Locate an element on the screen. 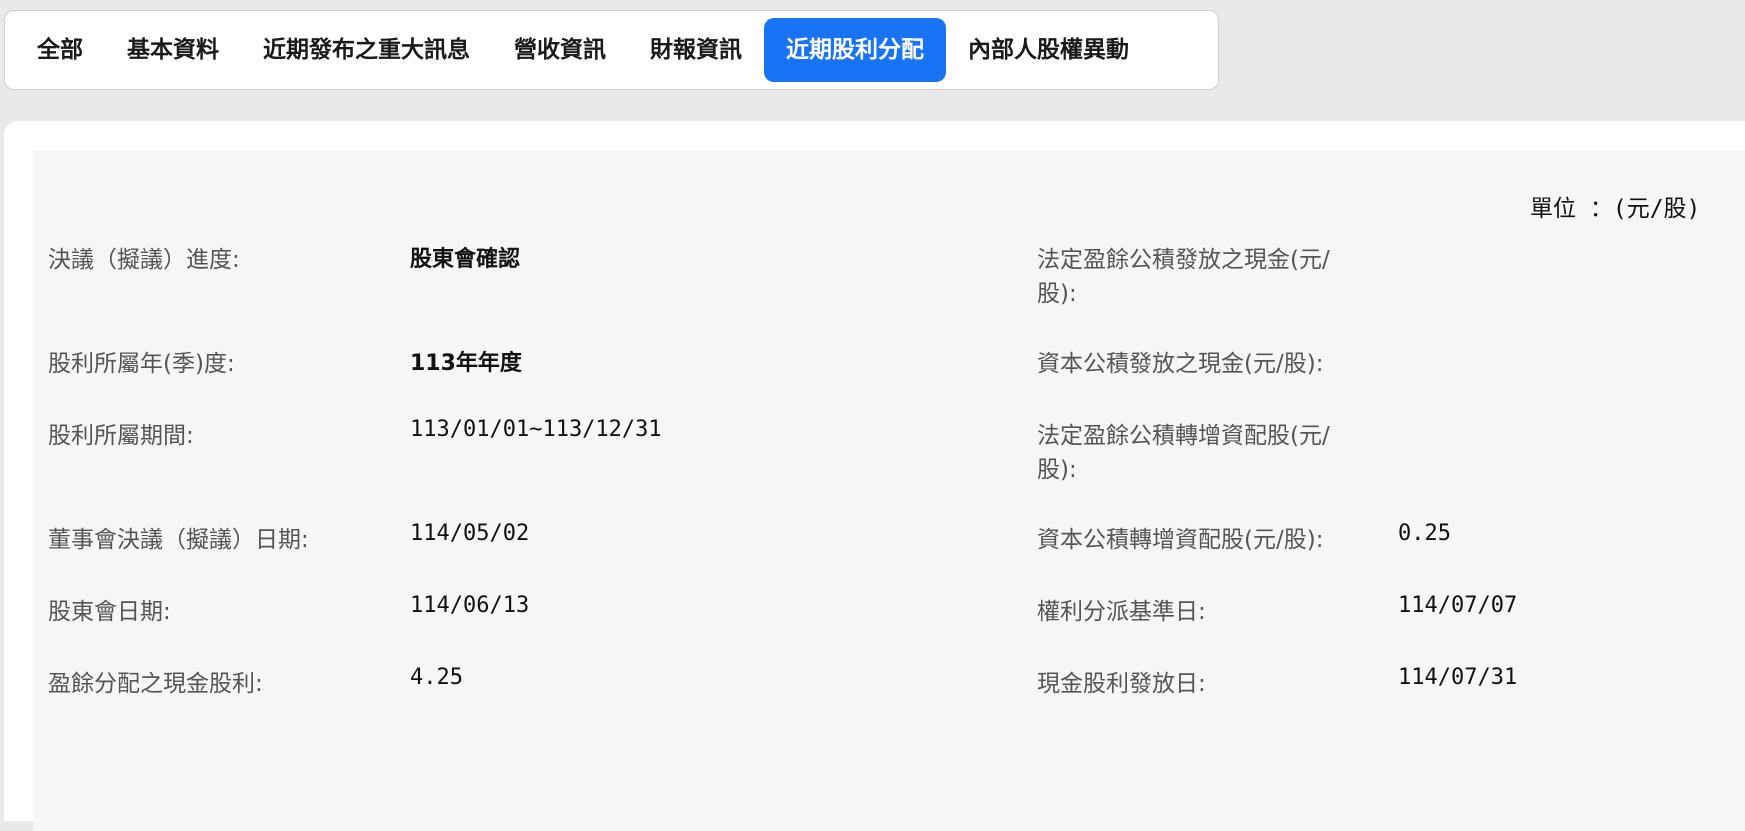  legal-reserve-stock-label: 法定盈餘公積轉增資配股(元/股): is located at coordinates (1183, 453).